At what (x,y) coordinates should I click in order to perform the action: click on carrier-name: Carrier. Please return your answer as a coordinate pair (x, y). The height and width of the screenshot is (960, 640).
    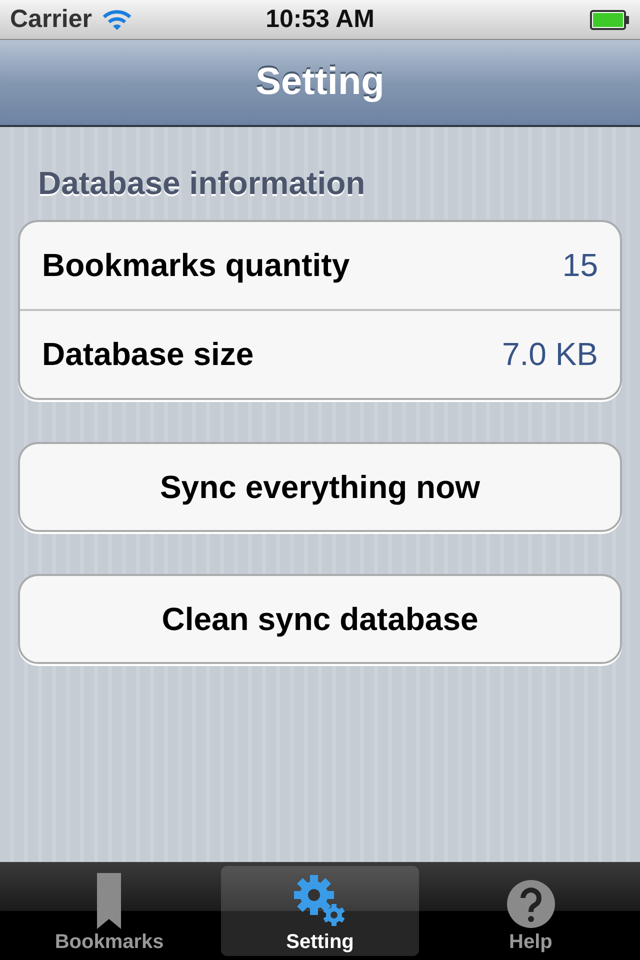
    Looking at the image, I should click on (51, 19).